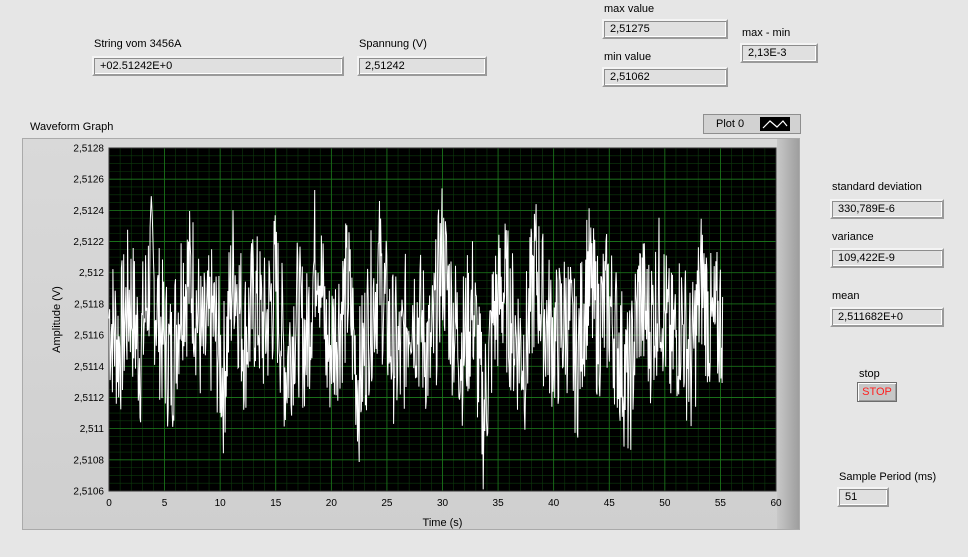  Describe the element at coordinates (887, 258) in the screenshot. I see `variance-indicator: 109,422E-9` at that location.